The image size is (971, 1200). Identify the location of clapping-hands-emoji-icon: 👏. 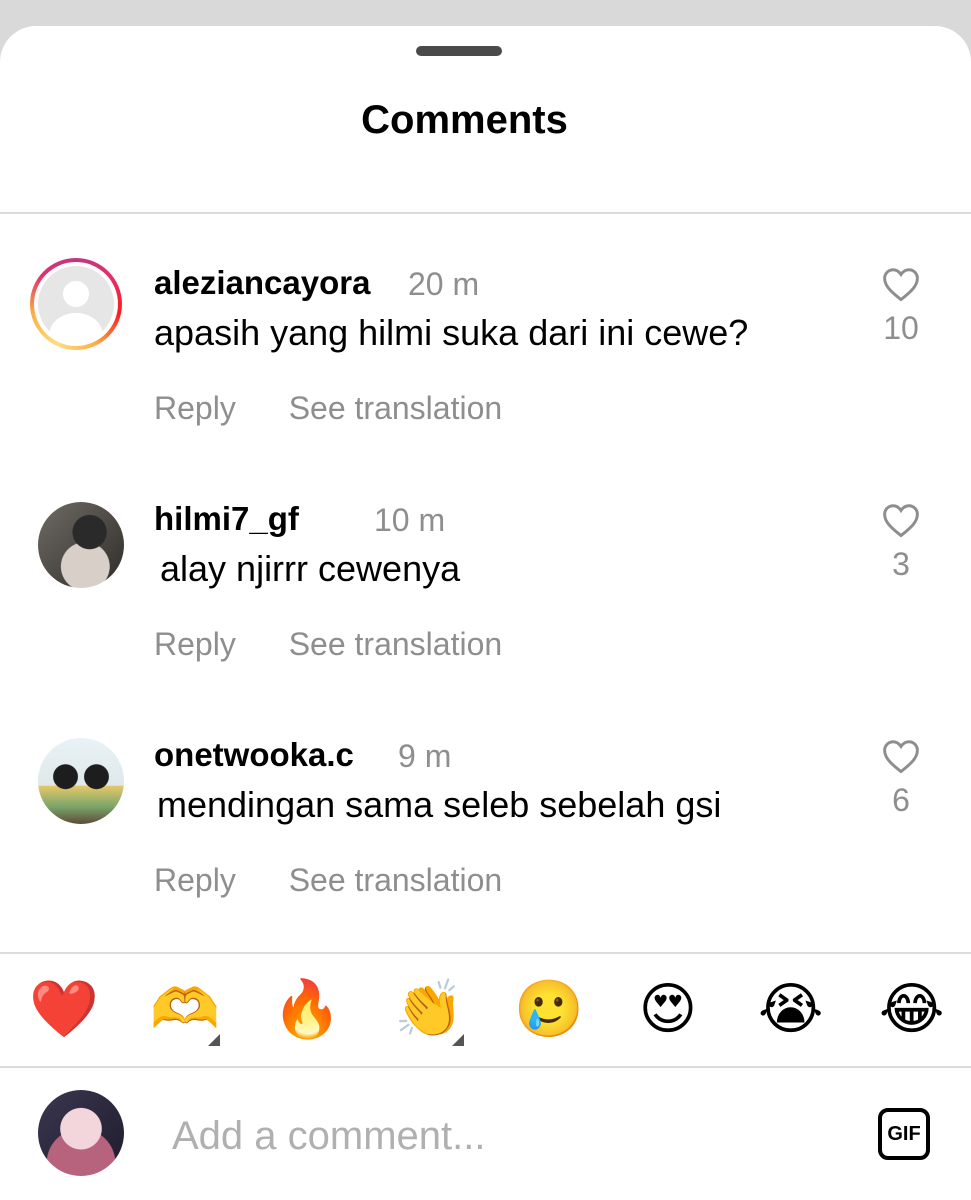
(429, 1012).